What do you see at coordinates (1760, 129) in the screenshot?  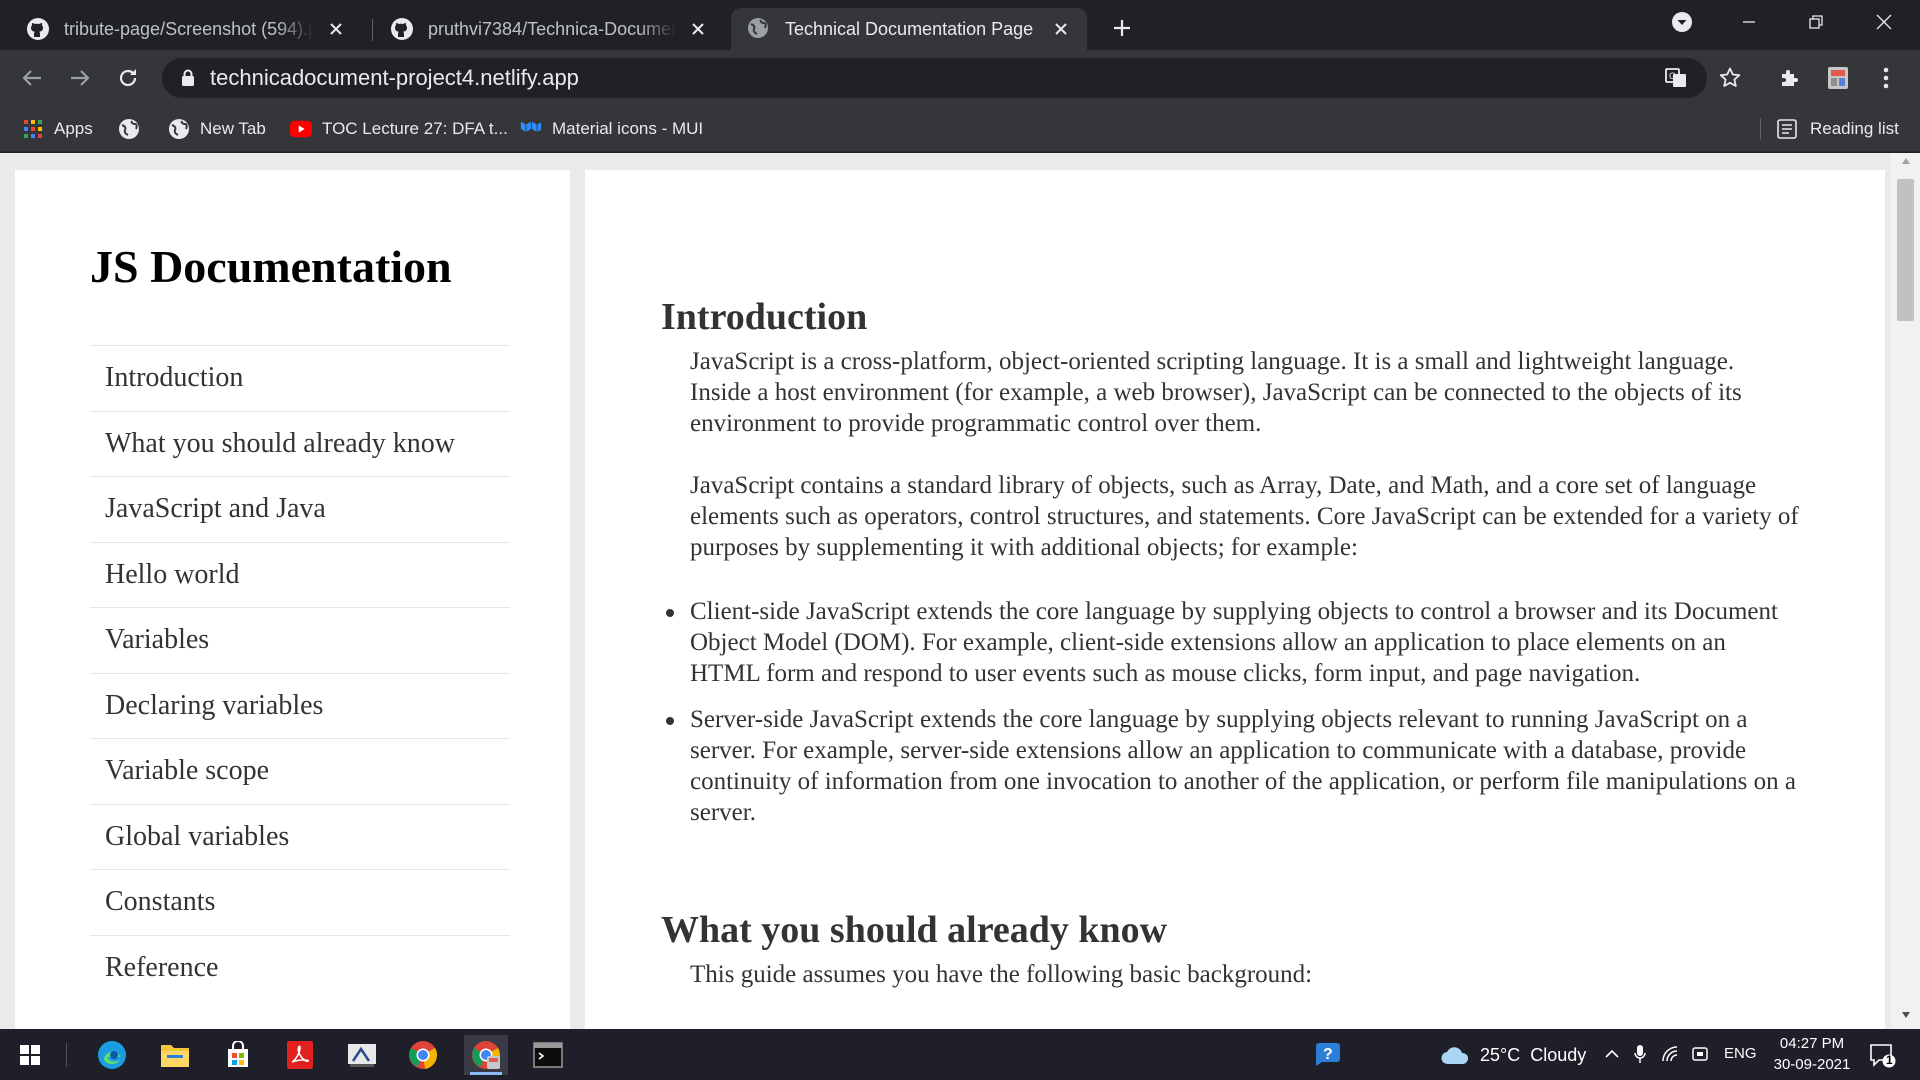 I see `bookmarks-separator` at bounding box center [1760, 129].